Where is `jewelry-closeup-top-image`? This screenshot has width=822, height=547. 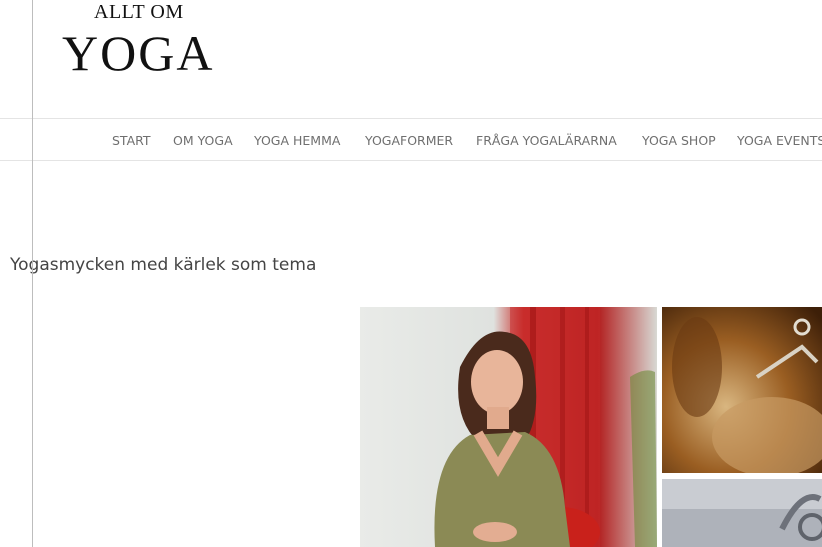
jewelry-closeup-top-image is located at coordinates (742, 390).